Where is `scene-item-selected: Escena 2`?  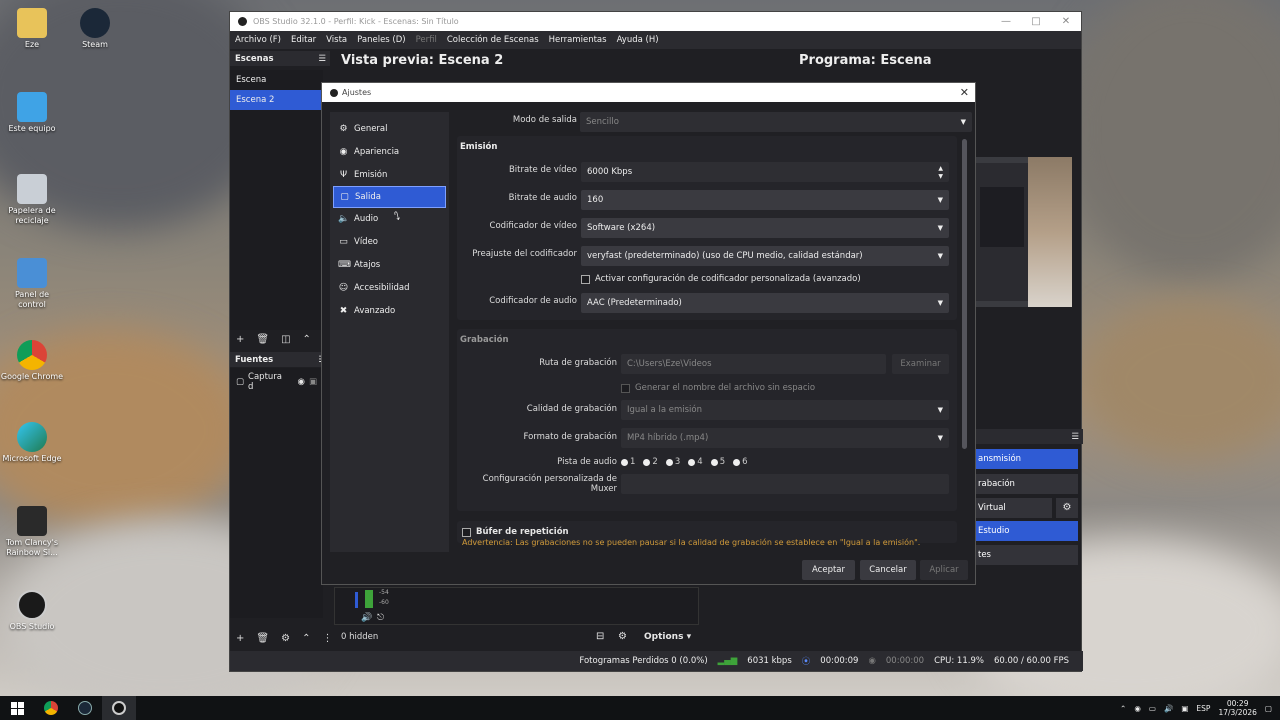 scene-item-selected: Escena 2 is located at coordinates (276, 100).